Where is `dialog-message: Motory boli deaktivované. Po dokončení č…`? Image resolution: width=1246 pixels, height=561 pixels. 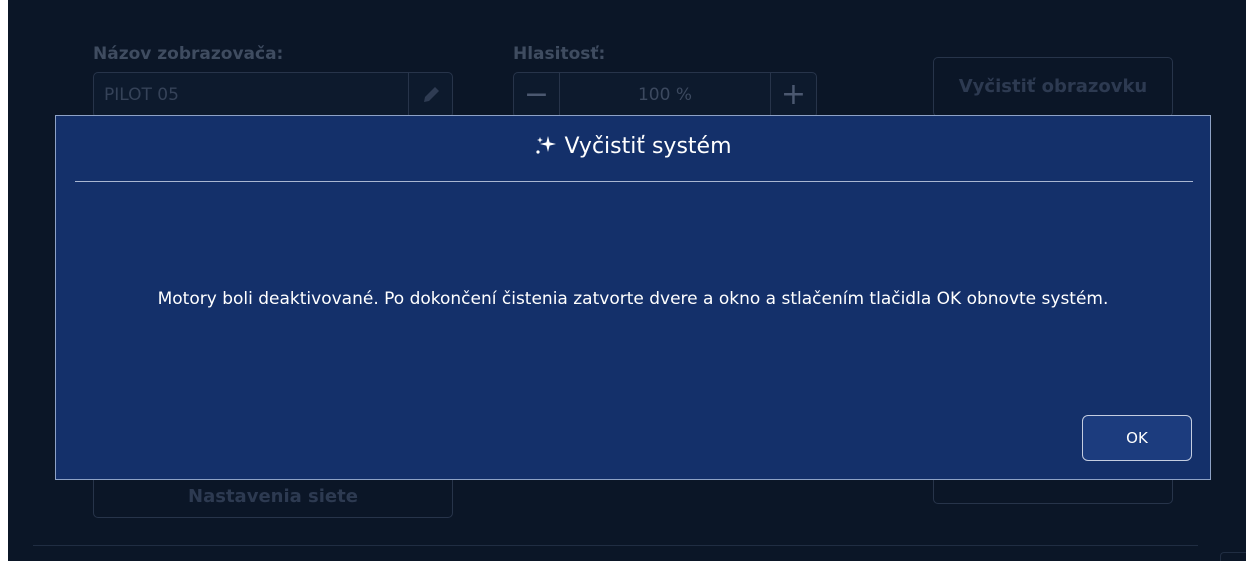 dialog-message: Motory boli deaktivované. Po dokončení č… is located at coordinates (633, 299).